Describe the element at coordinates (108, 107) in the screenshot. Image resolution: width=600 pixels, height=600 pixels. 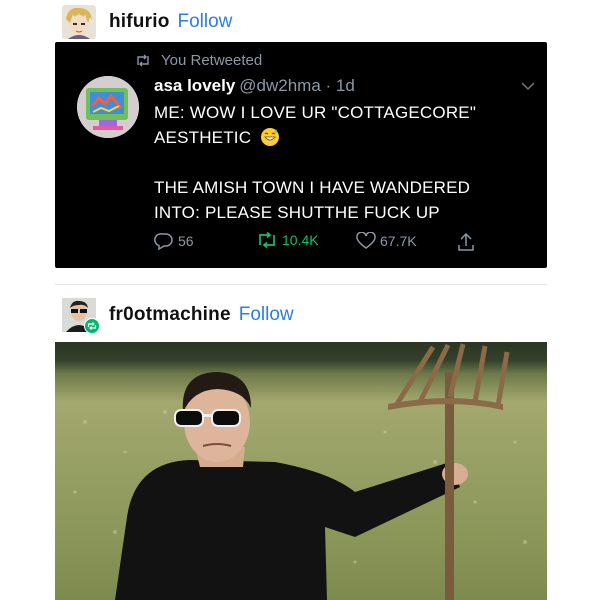
I see `tweet-avatar` at that location.